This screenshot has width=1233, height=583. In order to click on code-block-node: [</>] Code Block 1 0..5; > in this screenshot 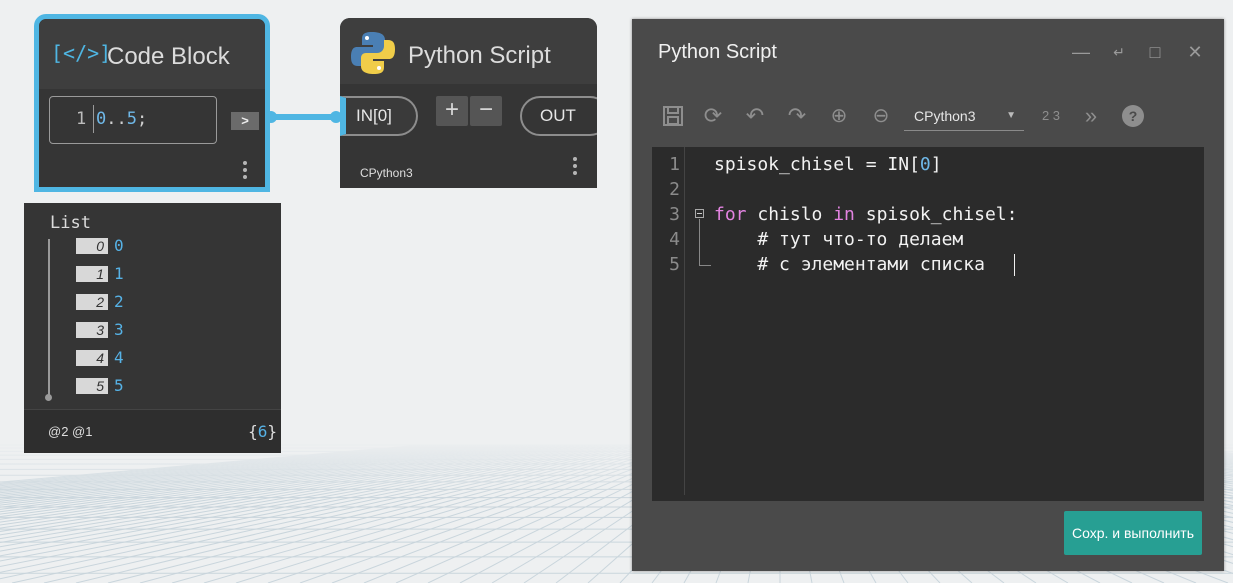, I will do `click(152, 103)`.